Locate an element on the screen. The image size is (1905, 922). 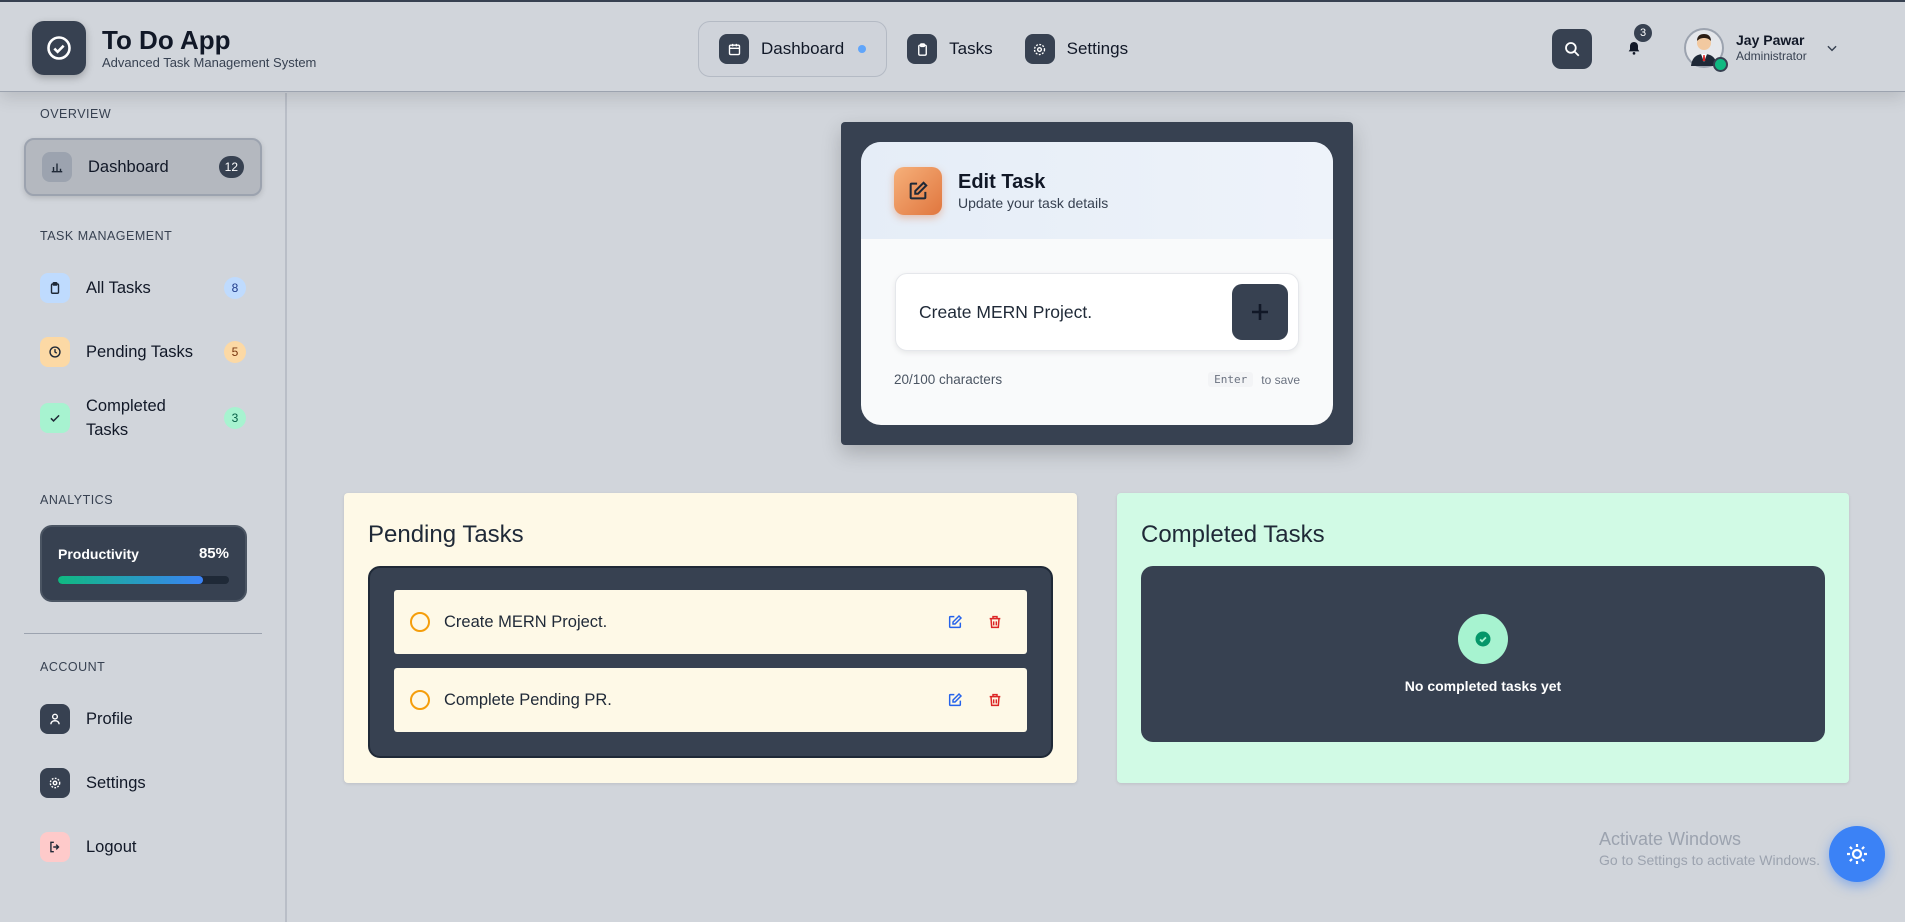
count-badge: 3 is located at coordinates (235, 418).